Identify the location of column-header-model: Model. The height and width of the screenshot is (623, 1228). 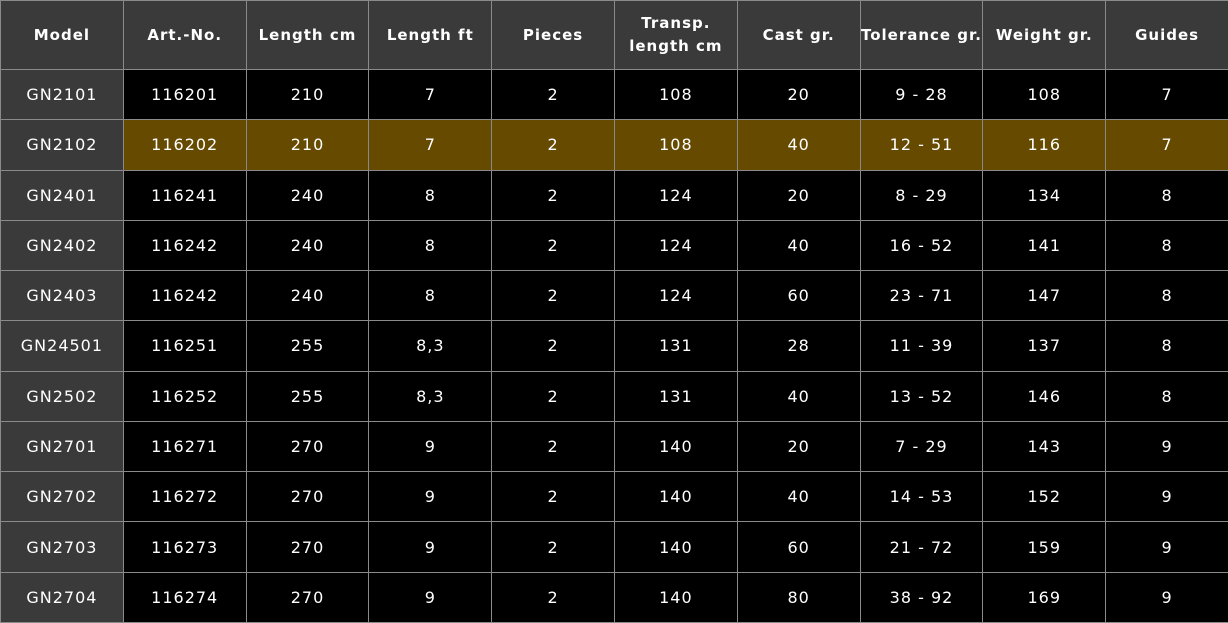
(62, 35).